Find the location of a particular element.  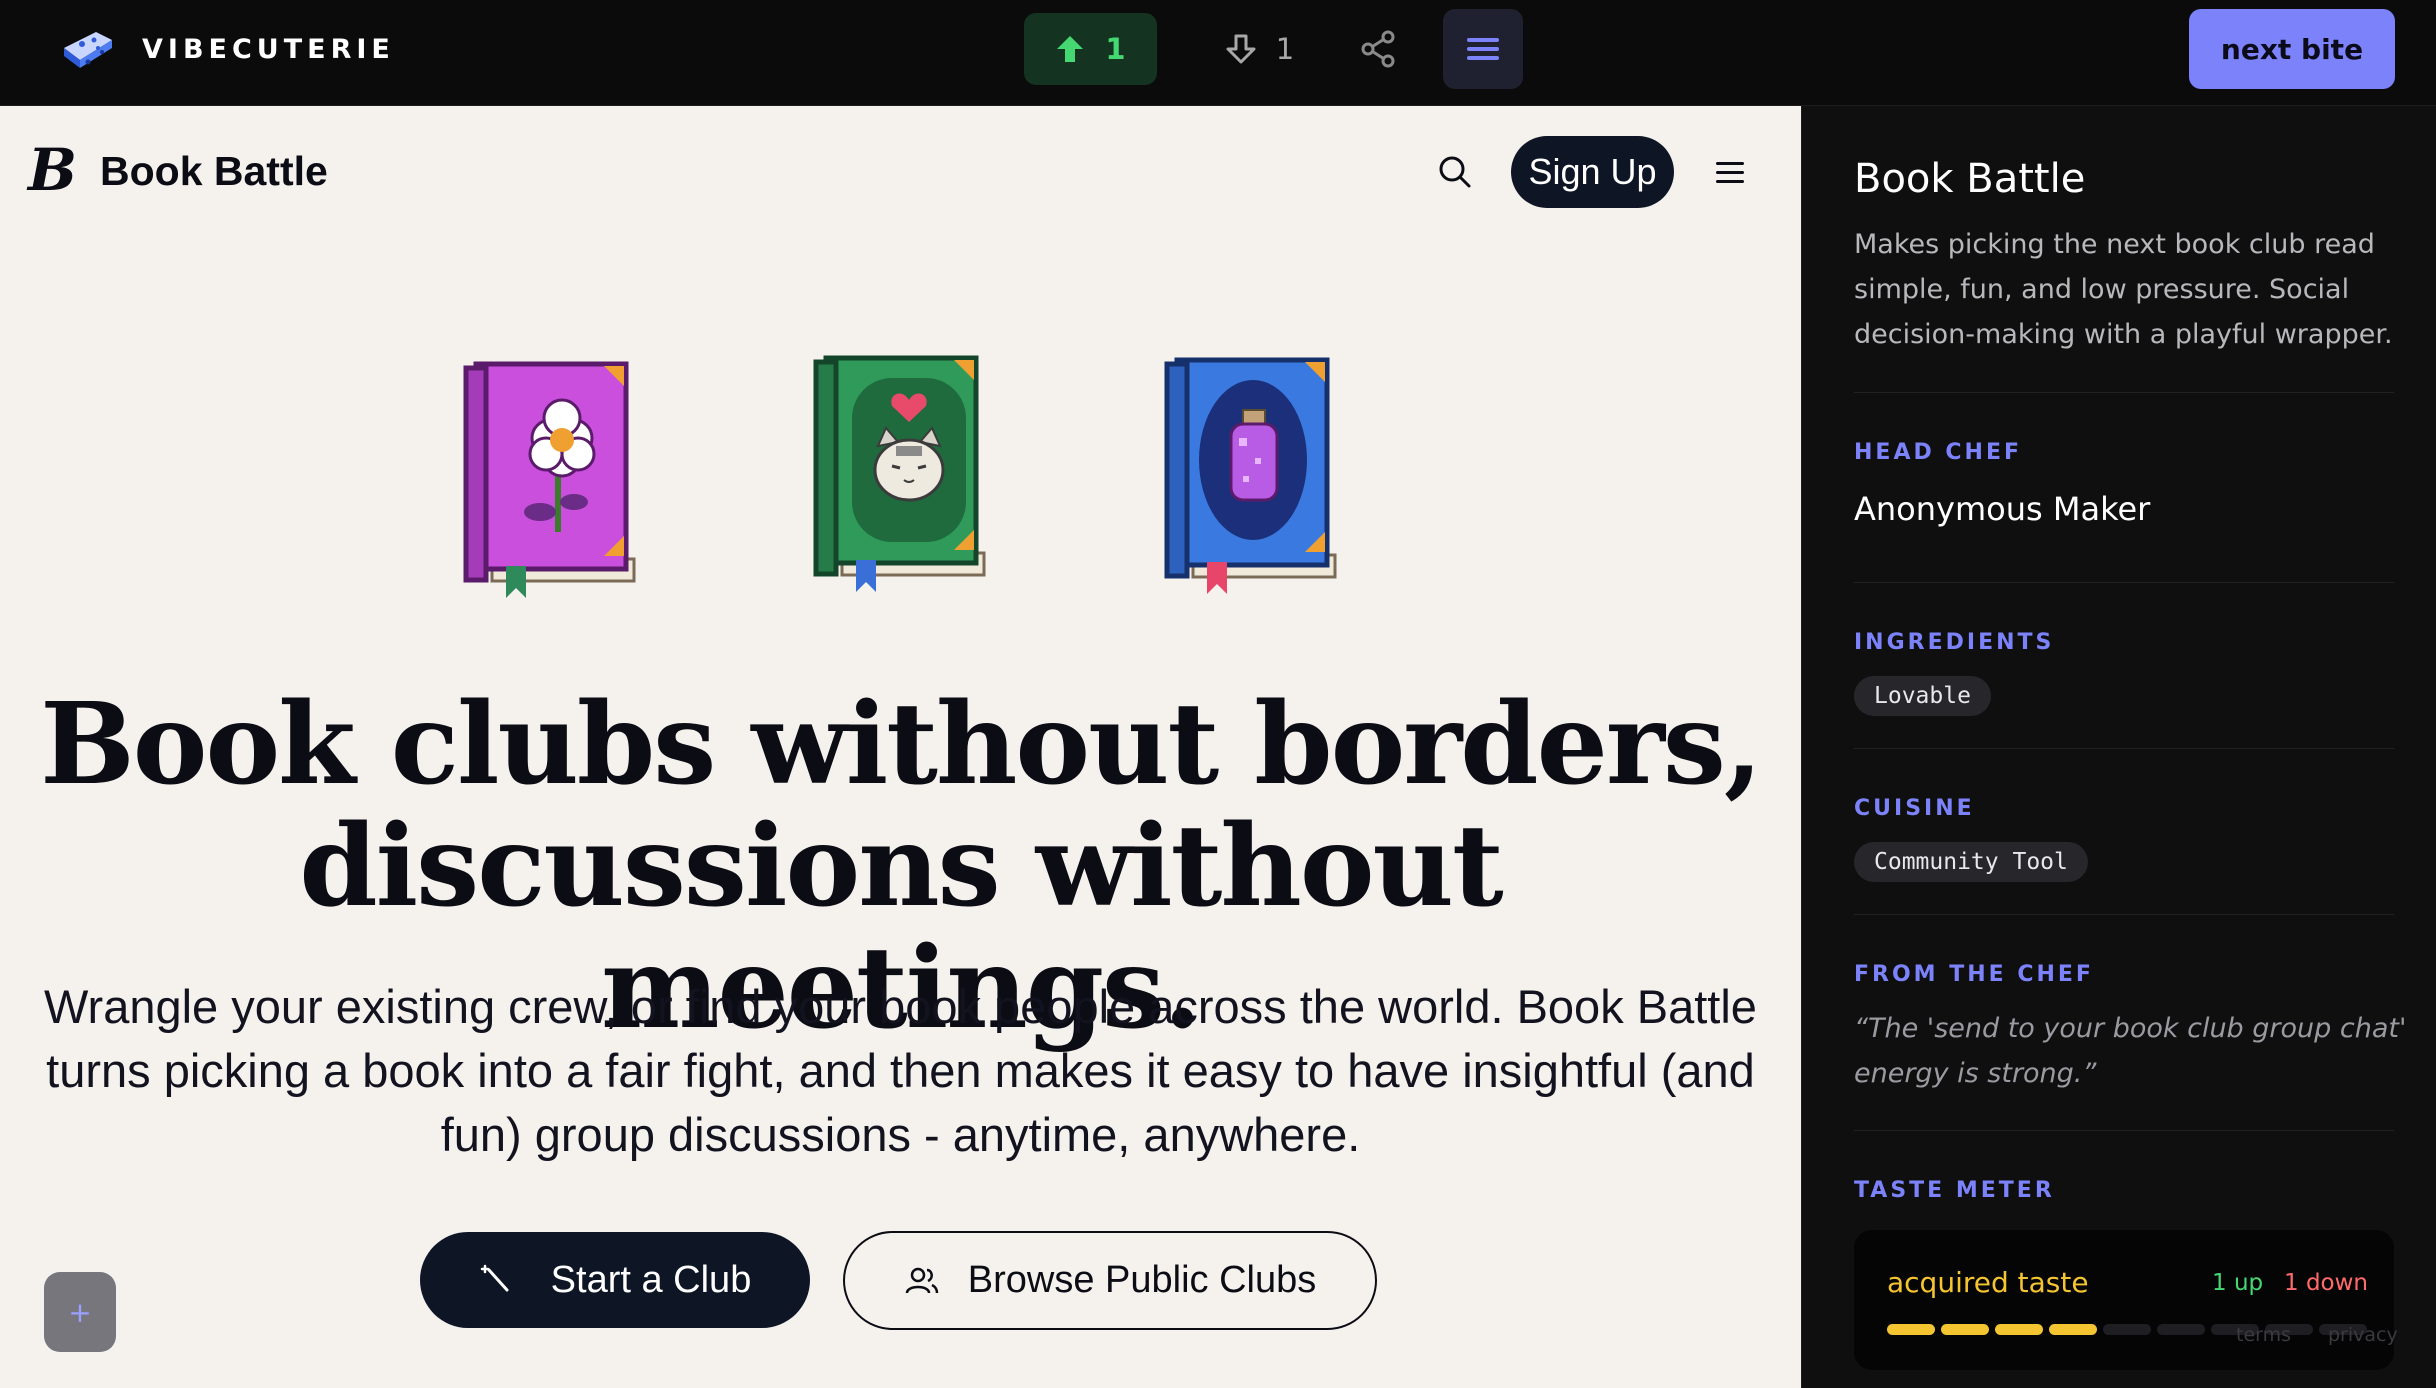

downvote-button: 1 is located at coordinates (1260, 49).